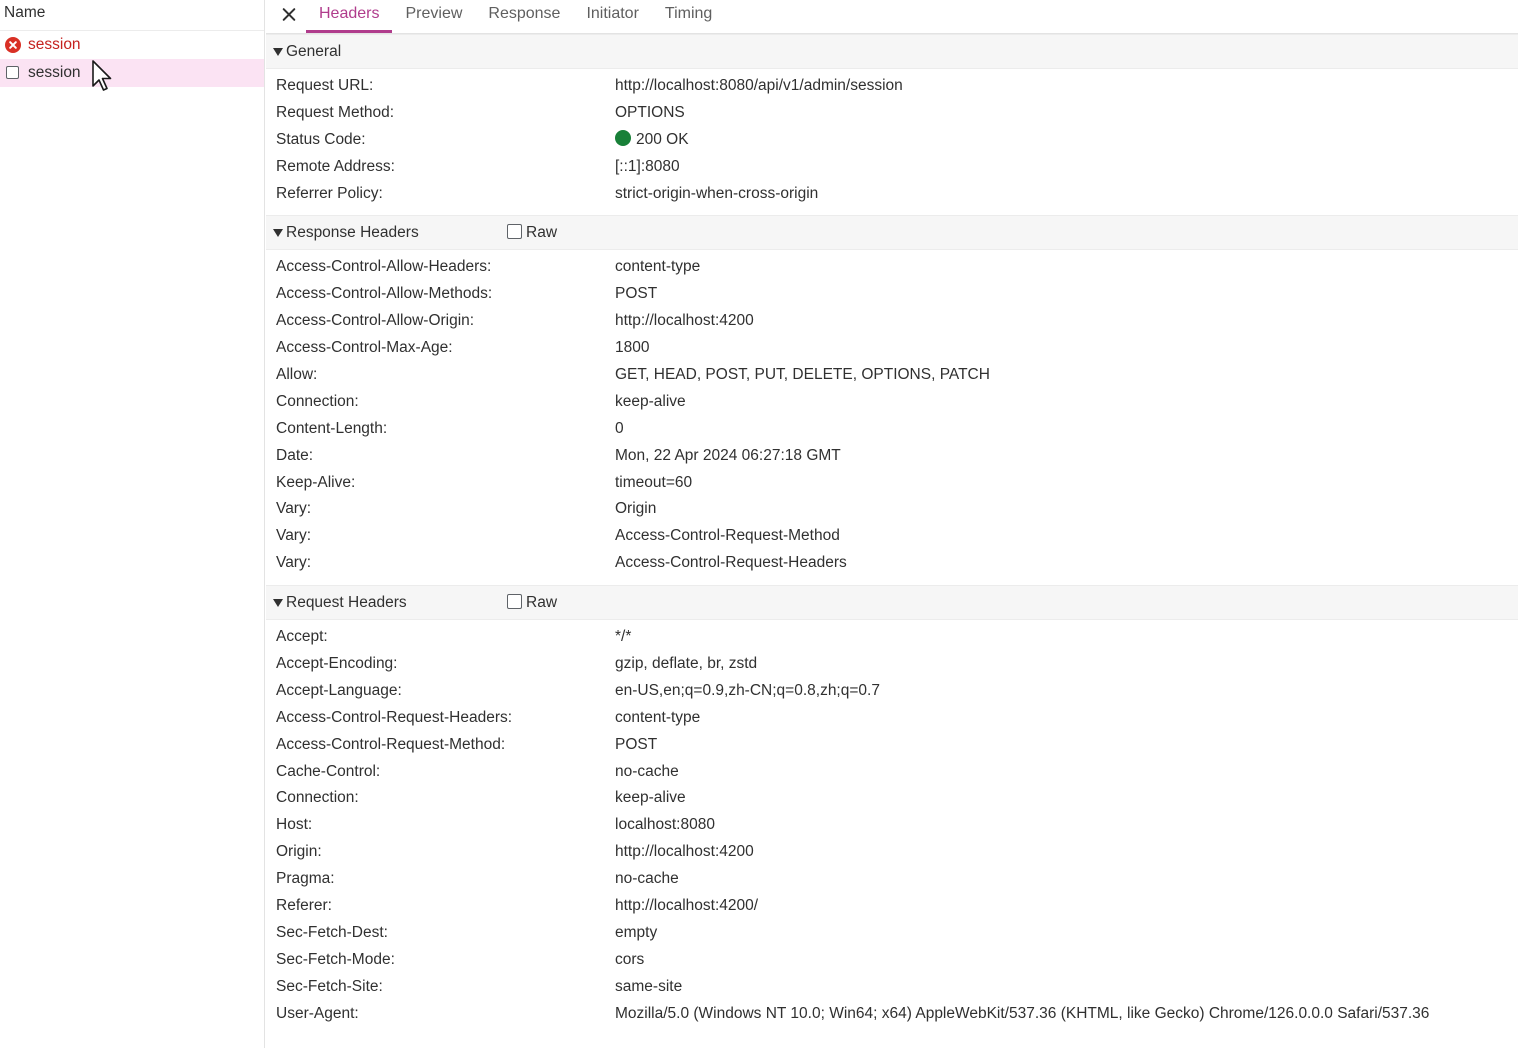  I want to click on header-row: Cache-Control: no-cache, so click(892, 772).